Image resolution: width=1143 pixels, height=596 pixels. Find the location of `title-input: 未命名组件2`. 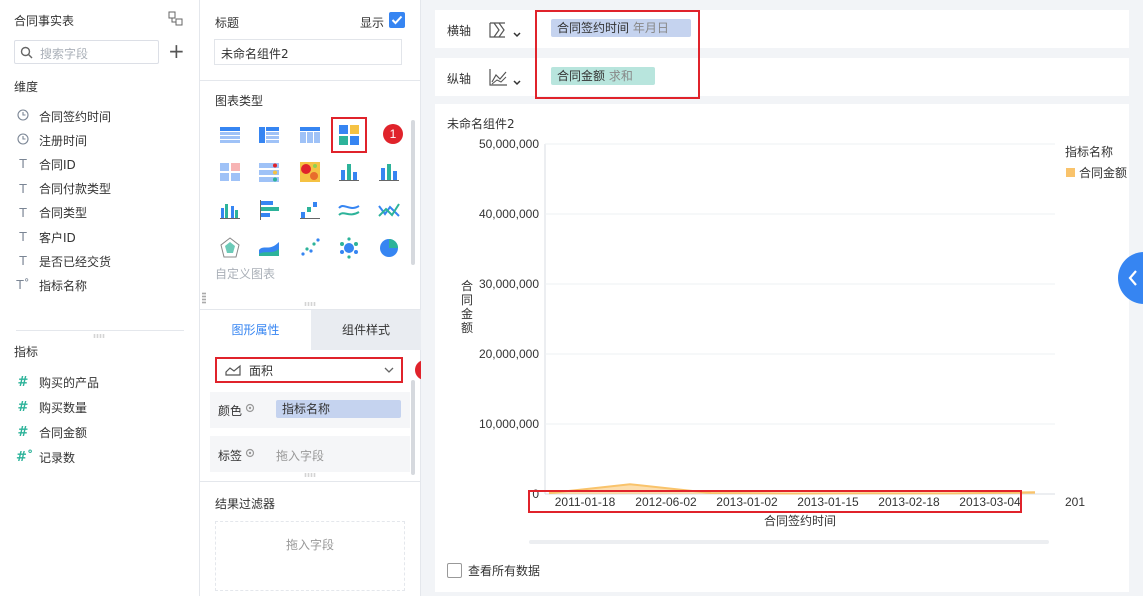

title-input: 未命名组件2 is located at coordinates (308, 52).